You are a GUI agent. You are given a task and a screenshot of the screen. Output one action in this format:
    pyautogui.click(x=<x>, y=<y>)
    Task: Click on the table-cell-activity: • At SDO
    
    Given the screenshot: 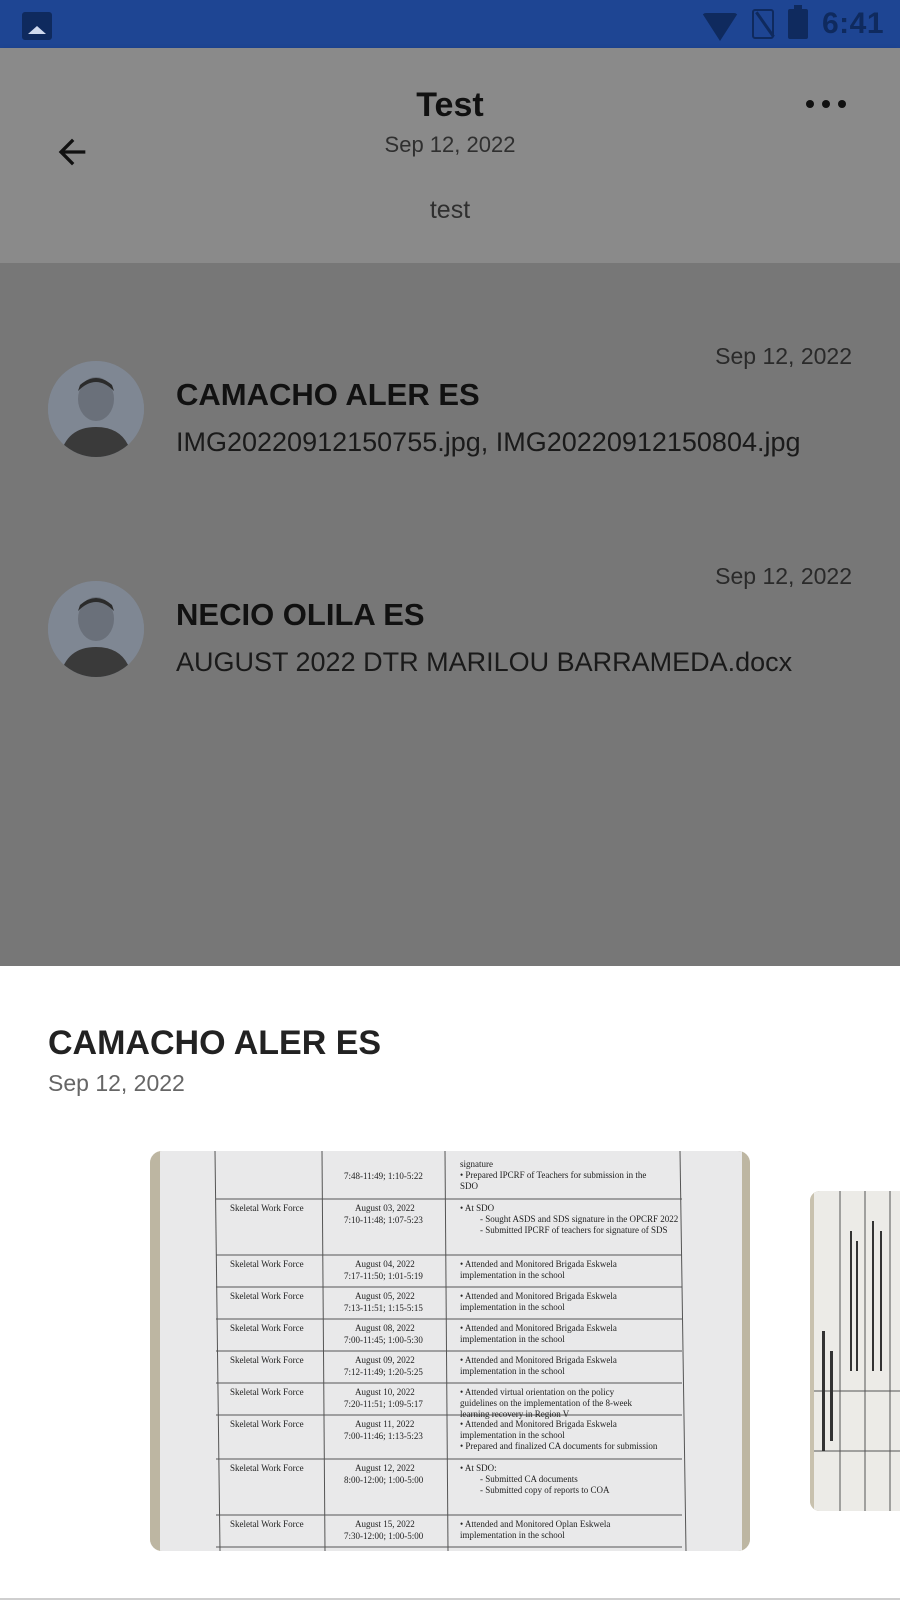 What is the action you would take?
    pyautogui.click(x=477, y=1208)
    